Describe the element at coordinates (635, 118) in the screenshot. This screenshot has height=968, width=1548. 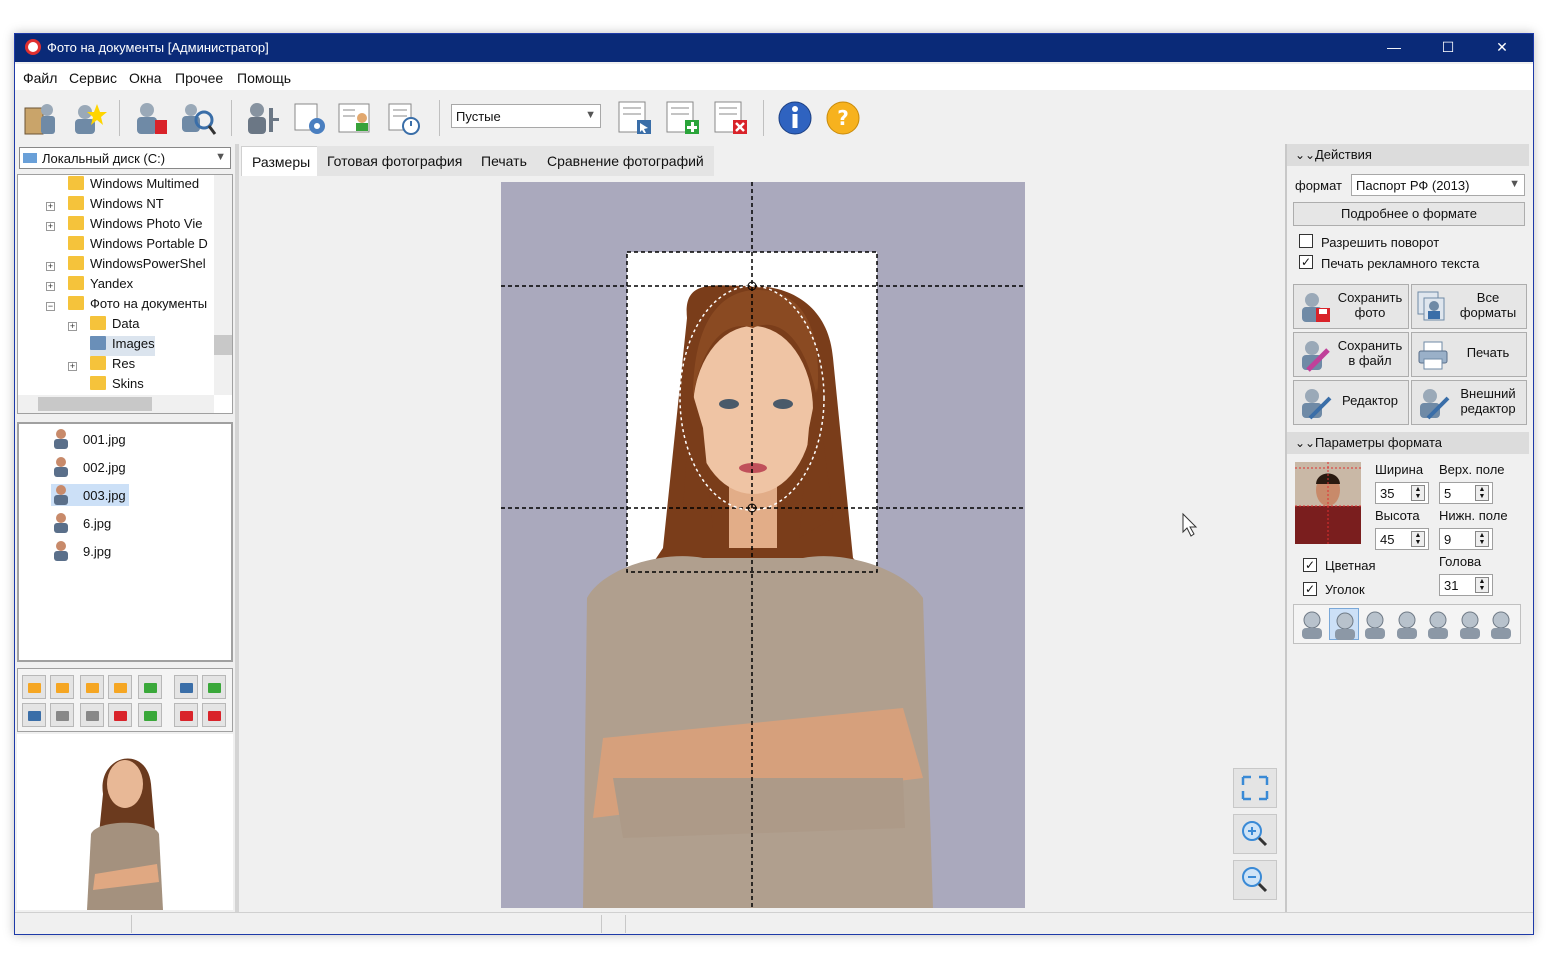
I see `select-item-icon` at that location.